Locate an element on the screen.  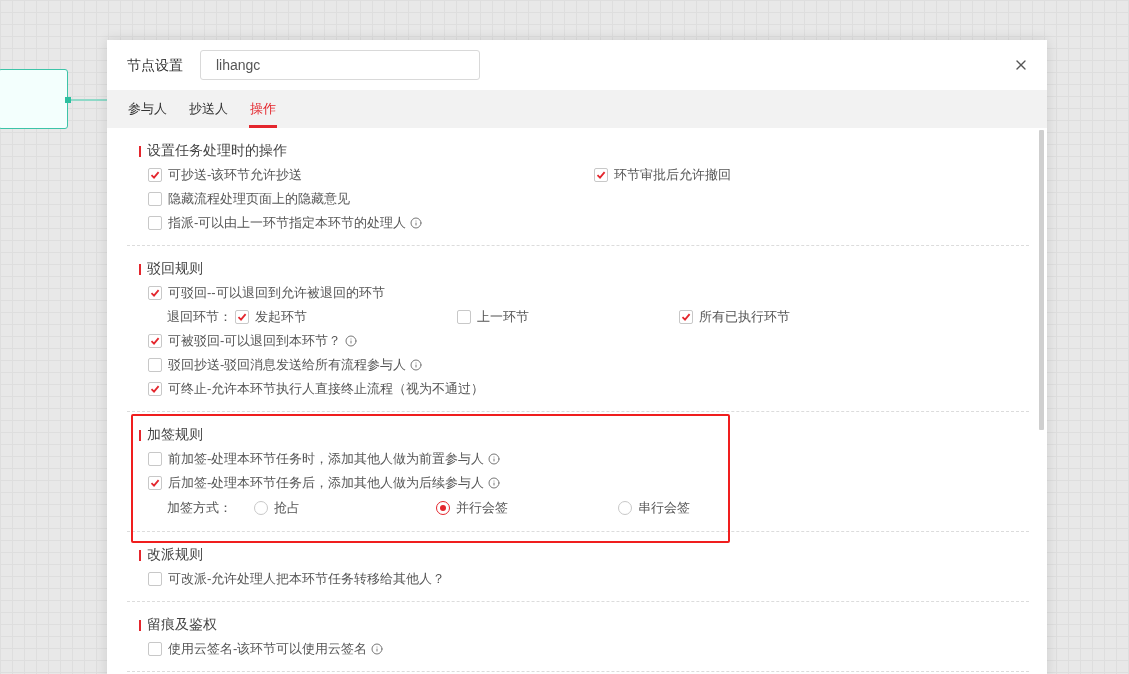
radio-label: 并行会签 is located at coordinates (482, 508).